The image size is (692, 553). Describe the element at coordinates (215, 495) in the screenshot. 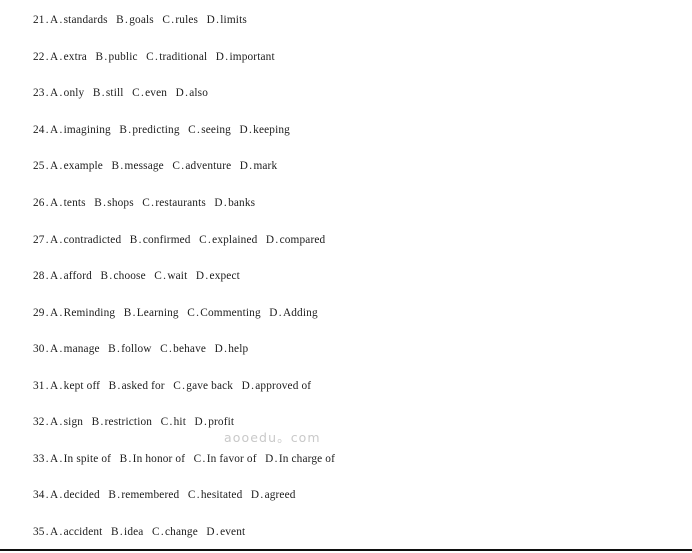

I see `answer-option: C.hesitated` at that location.